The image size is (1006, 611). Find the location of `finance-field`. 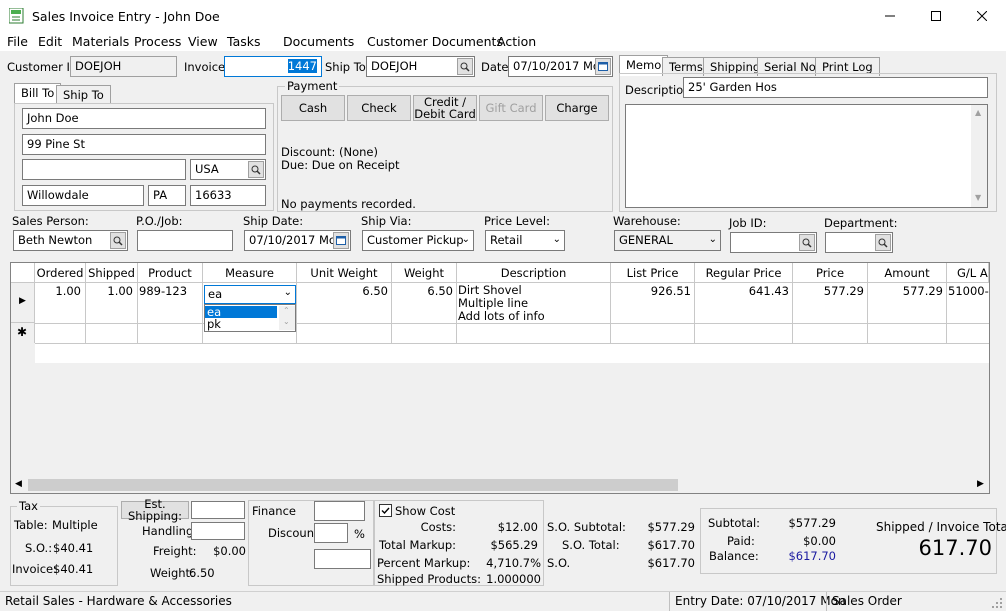

finance-field is located at coordinates (339, 511).